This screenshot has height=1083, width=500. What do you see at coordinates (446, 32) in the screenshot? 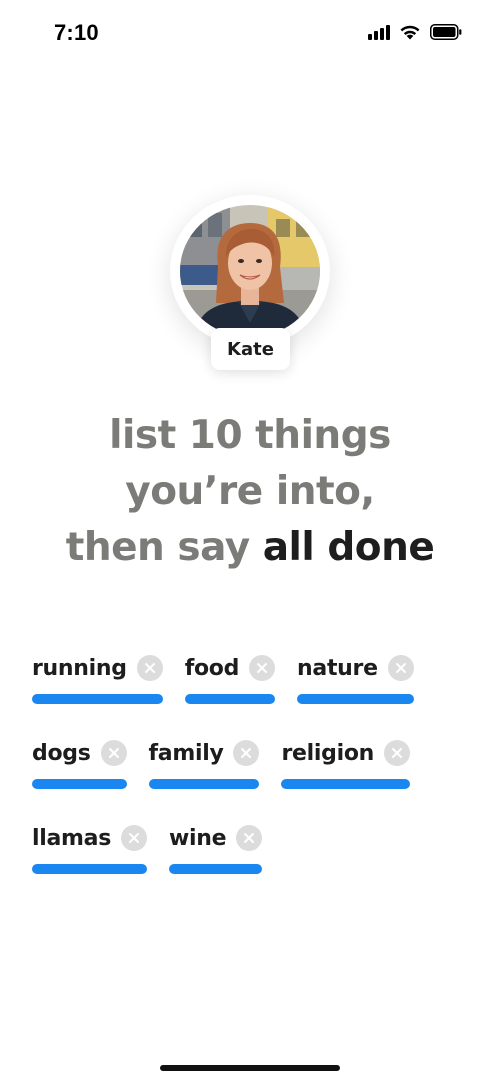
I see `battery-icon` at bounding box center [446, 32].